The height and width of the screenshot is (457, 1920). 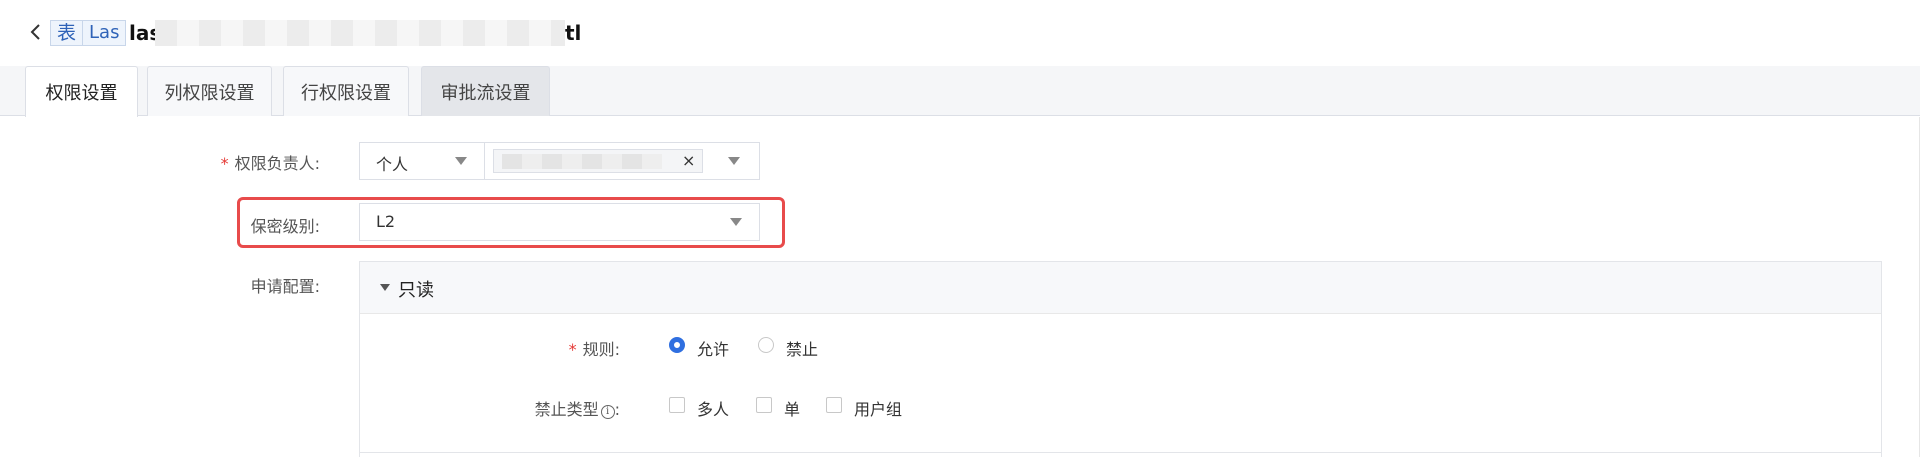 I want to click on readonly-section-header: 只读, so click(x=1120, y=288).